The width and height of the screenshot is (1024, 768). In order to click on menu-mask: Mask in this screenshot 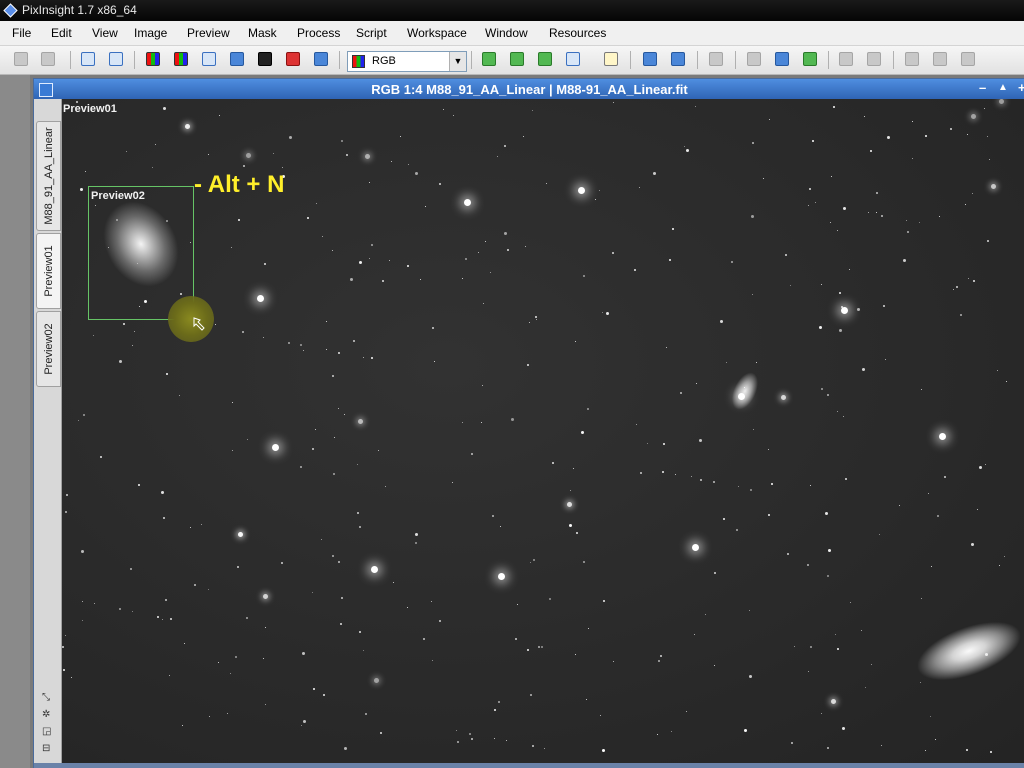, I will do `click(262, 33)`.